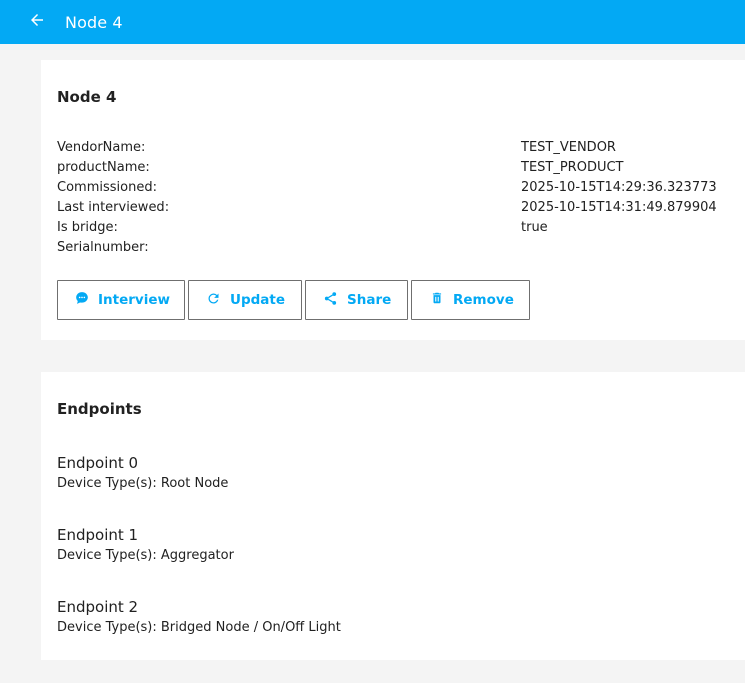 The width and height of the screenshot is (745, 683). I want to click on share-button-label: Share, so click(369, 300).